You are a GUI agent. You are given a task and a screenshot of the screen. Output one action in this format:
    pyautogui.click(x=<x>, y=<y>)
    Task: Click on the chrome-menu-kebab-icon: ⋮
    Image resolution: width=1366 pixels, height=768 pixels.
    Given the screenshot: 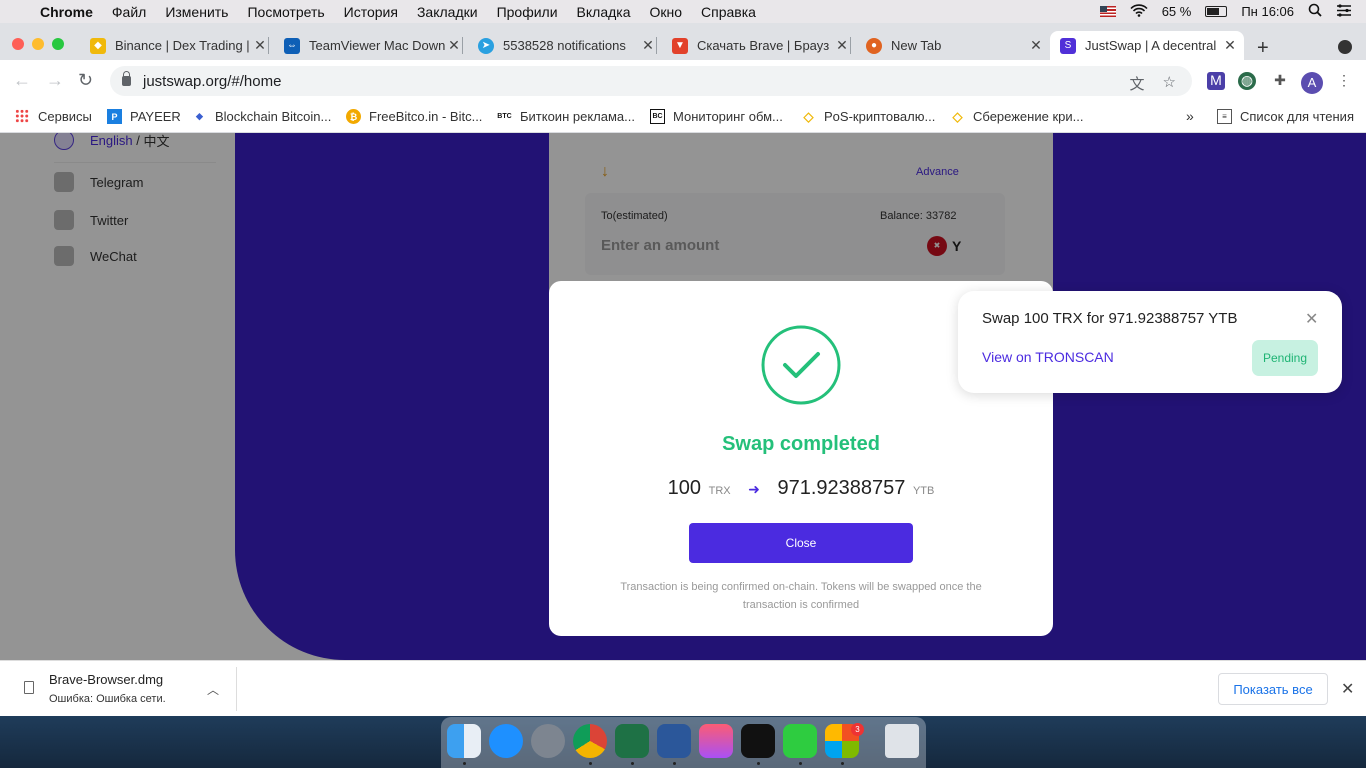 What is the action you would take?
    pyautogui.click(x=1344, y=81)
    